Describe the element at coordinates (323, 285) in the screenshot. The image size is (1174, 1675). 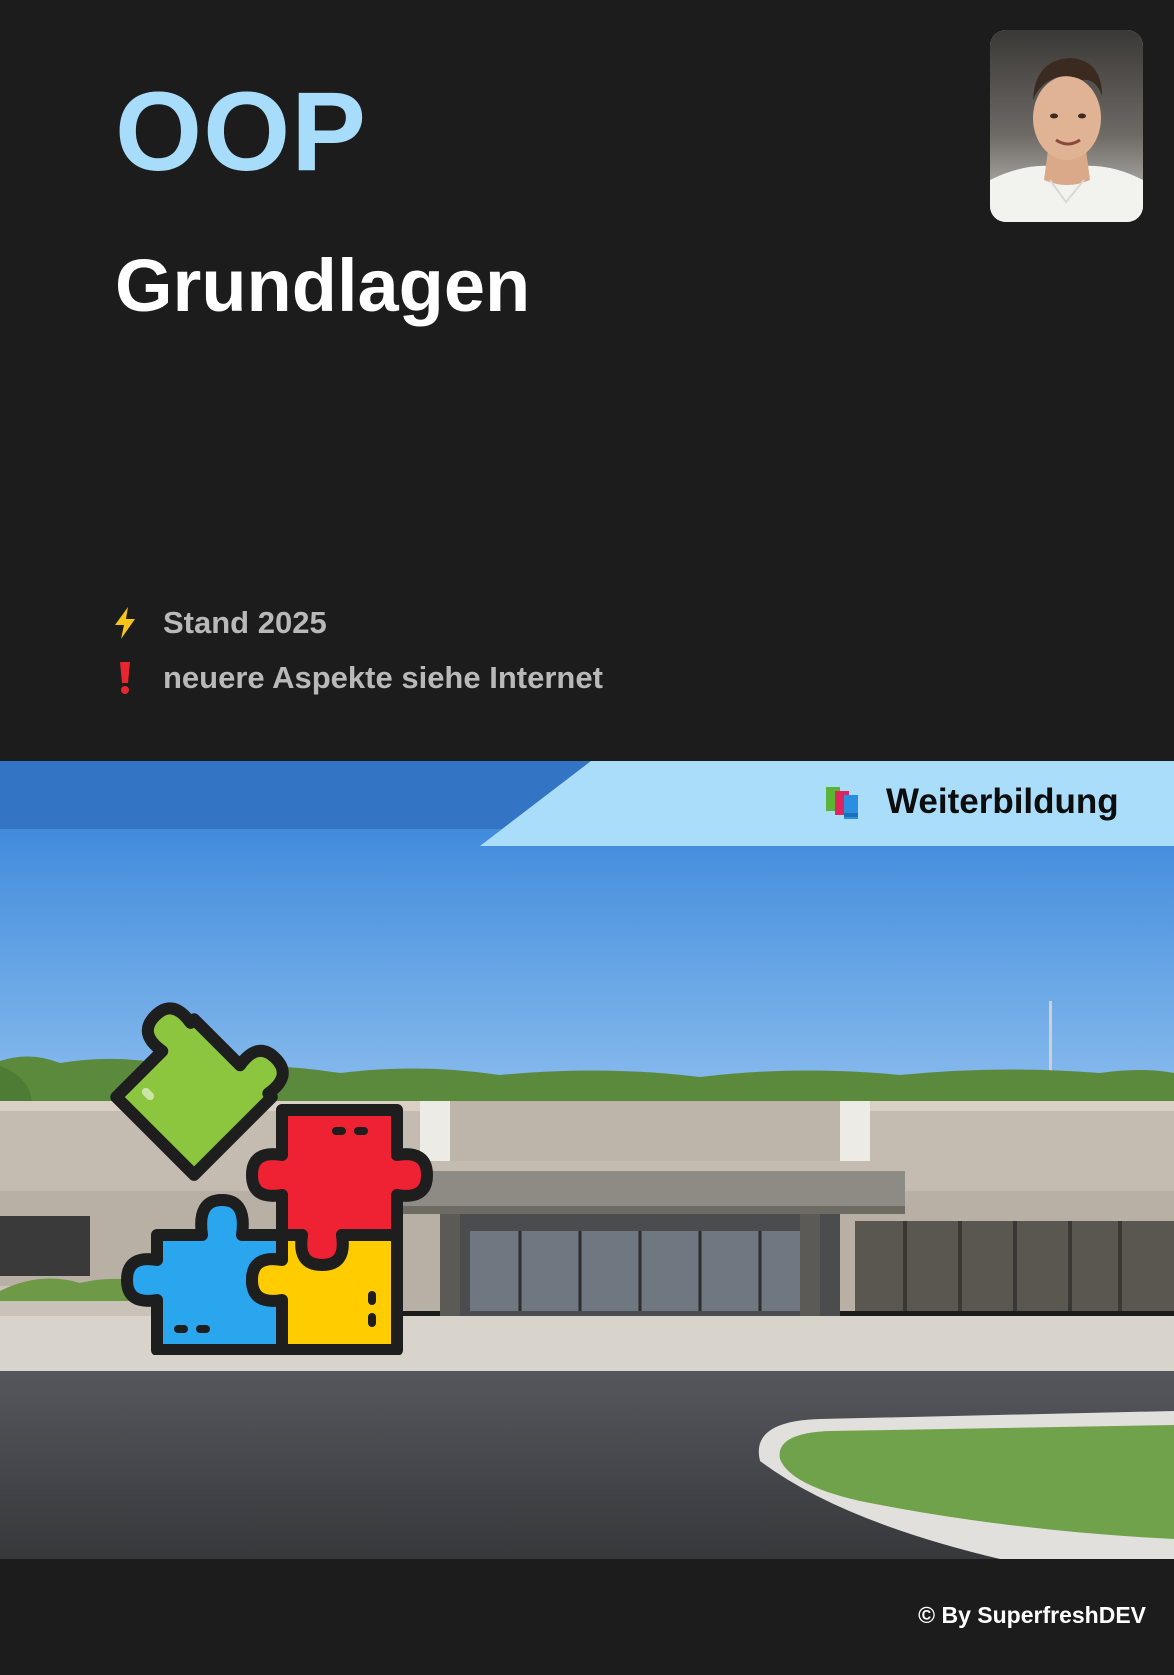
I see `document-subtitle: Grundlagen` at that location.